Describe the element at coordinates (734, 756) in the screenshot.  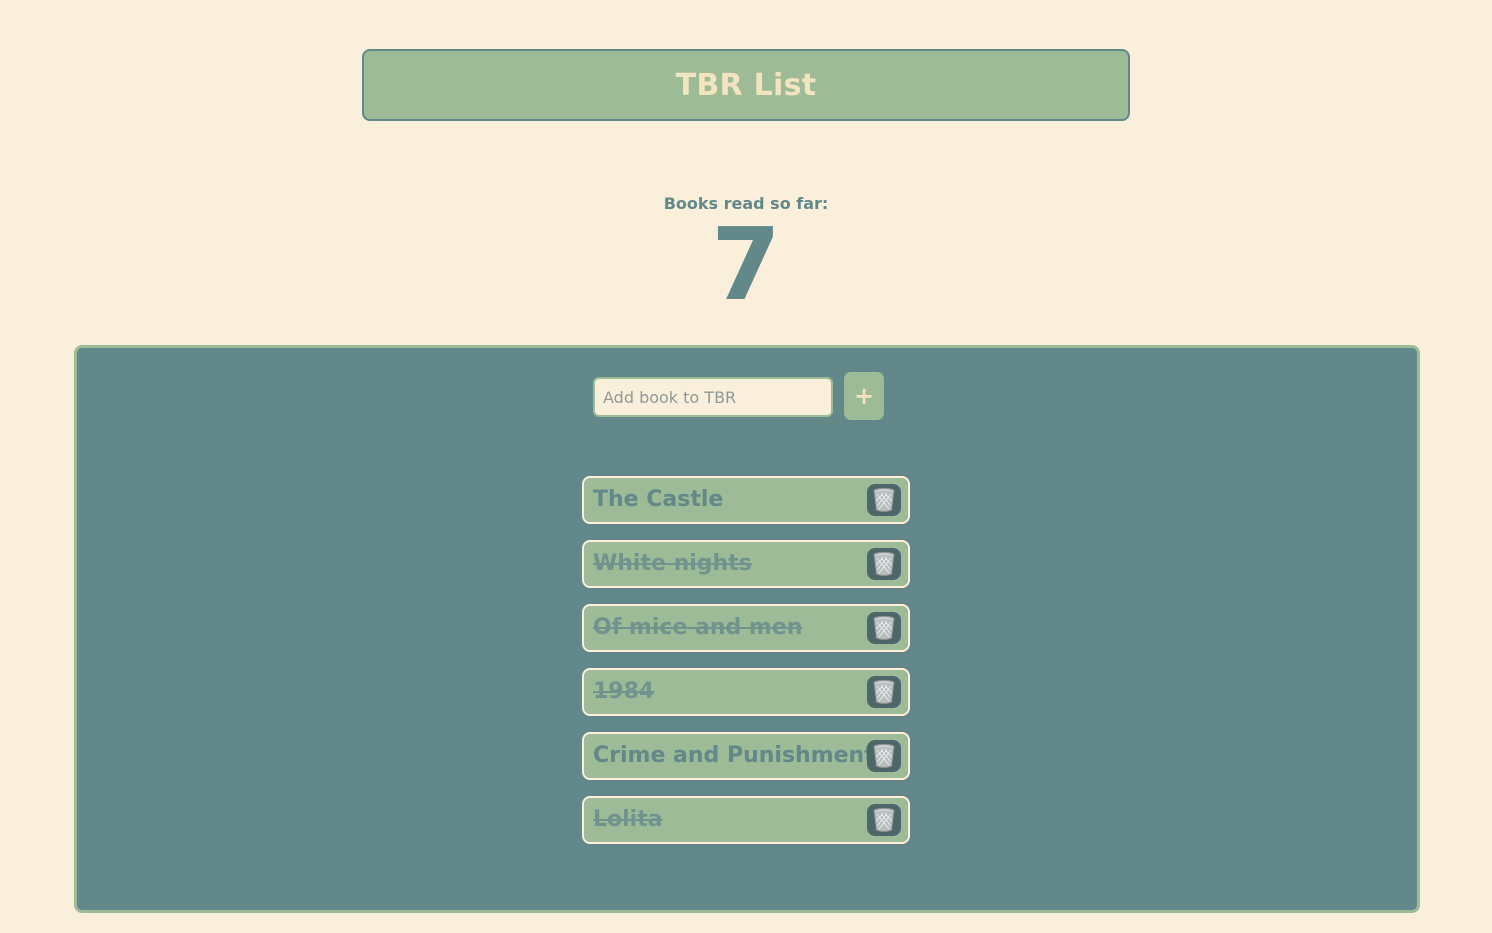
I see `book-title: Crime and Punishment` at that location.